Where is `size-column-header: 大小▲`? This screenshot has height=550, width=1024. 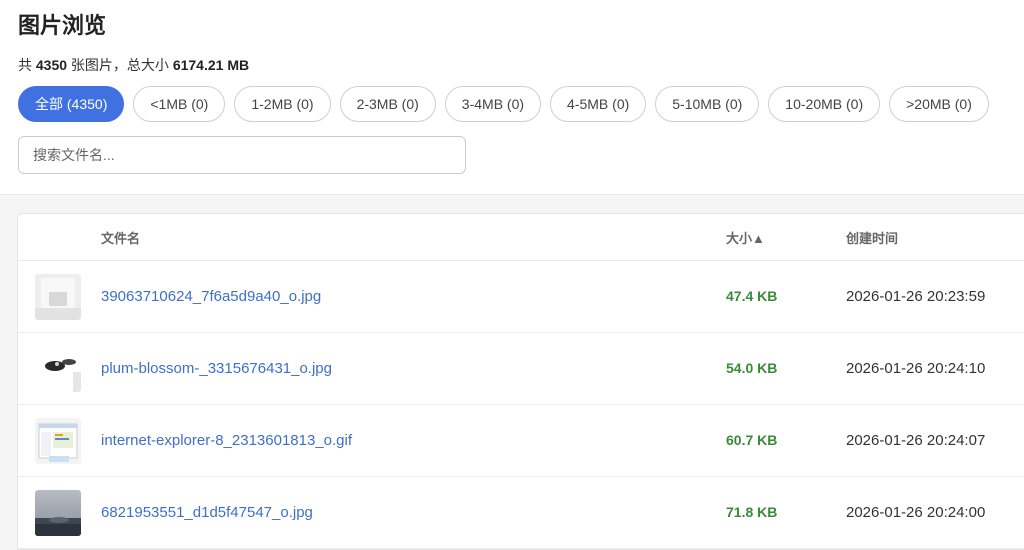 size-column-header: 大小▲ is located at coordinates (786, 237).